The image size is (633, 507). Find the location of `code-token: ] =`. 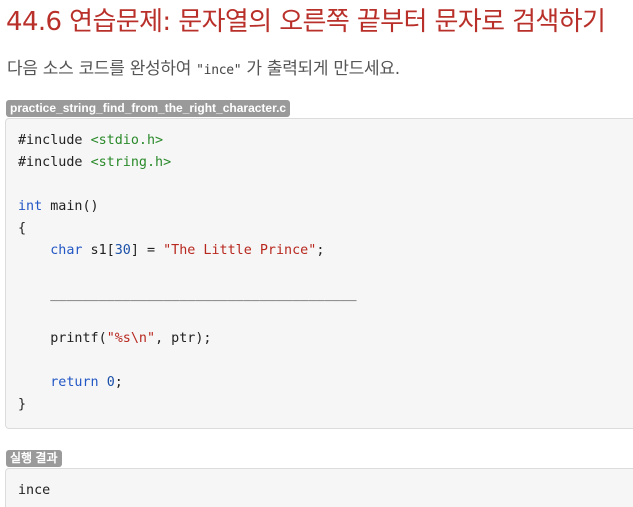

code-token: ] = is located at coordinates (147, 250).